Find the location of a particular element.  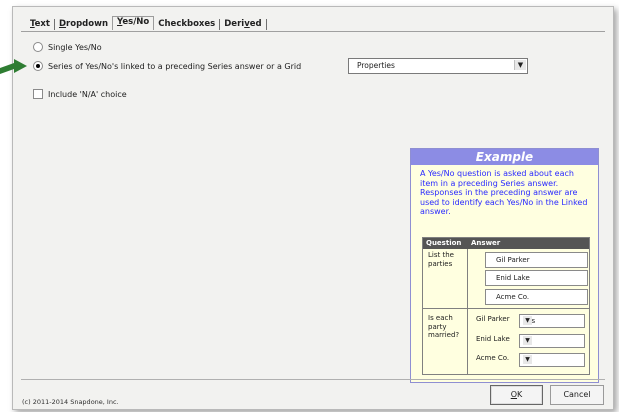

copyright-text: (c) 2011-2014 Snapdone, Inc. is located at coordinates (70, 402).